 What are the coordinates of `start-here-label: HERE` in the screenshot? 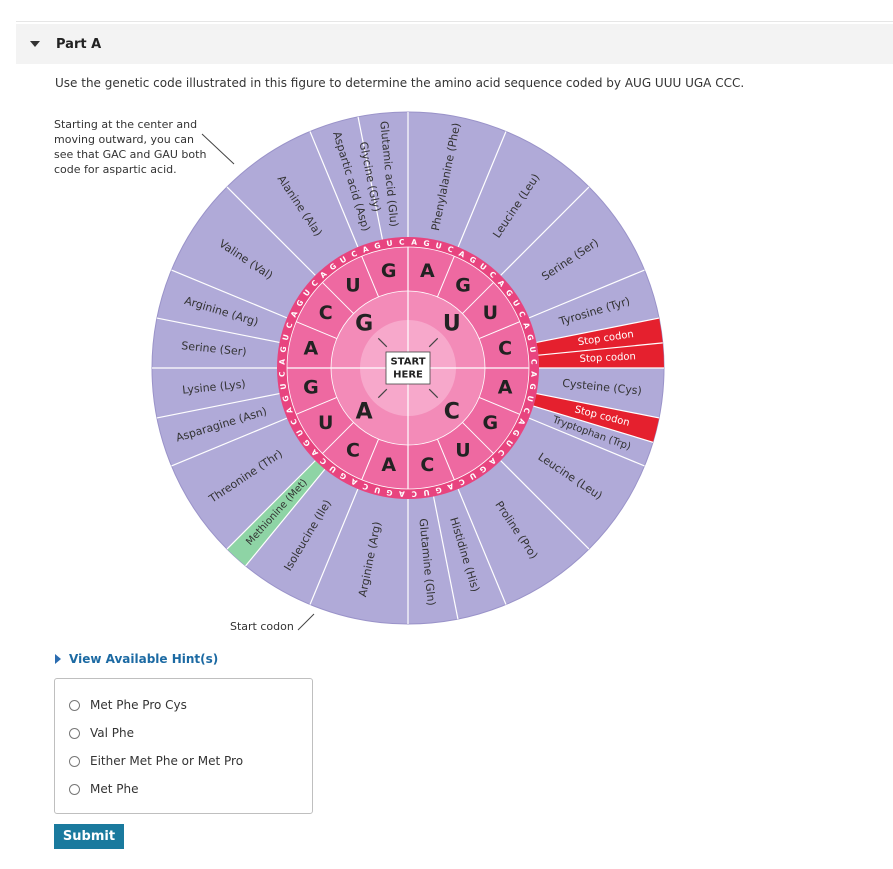 It's located at (408, 375).